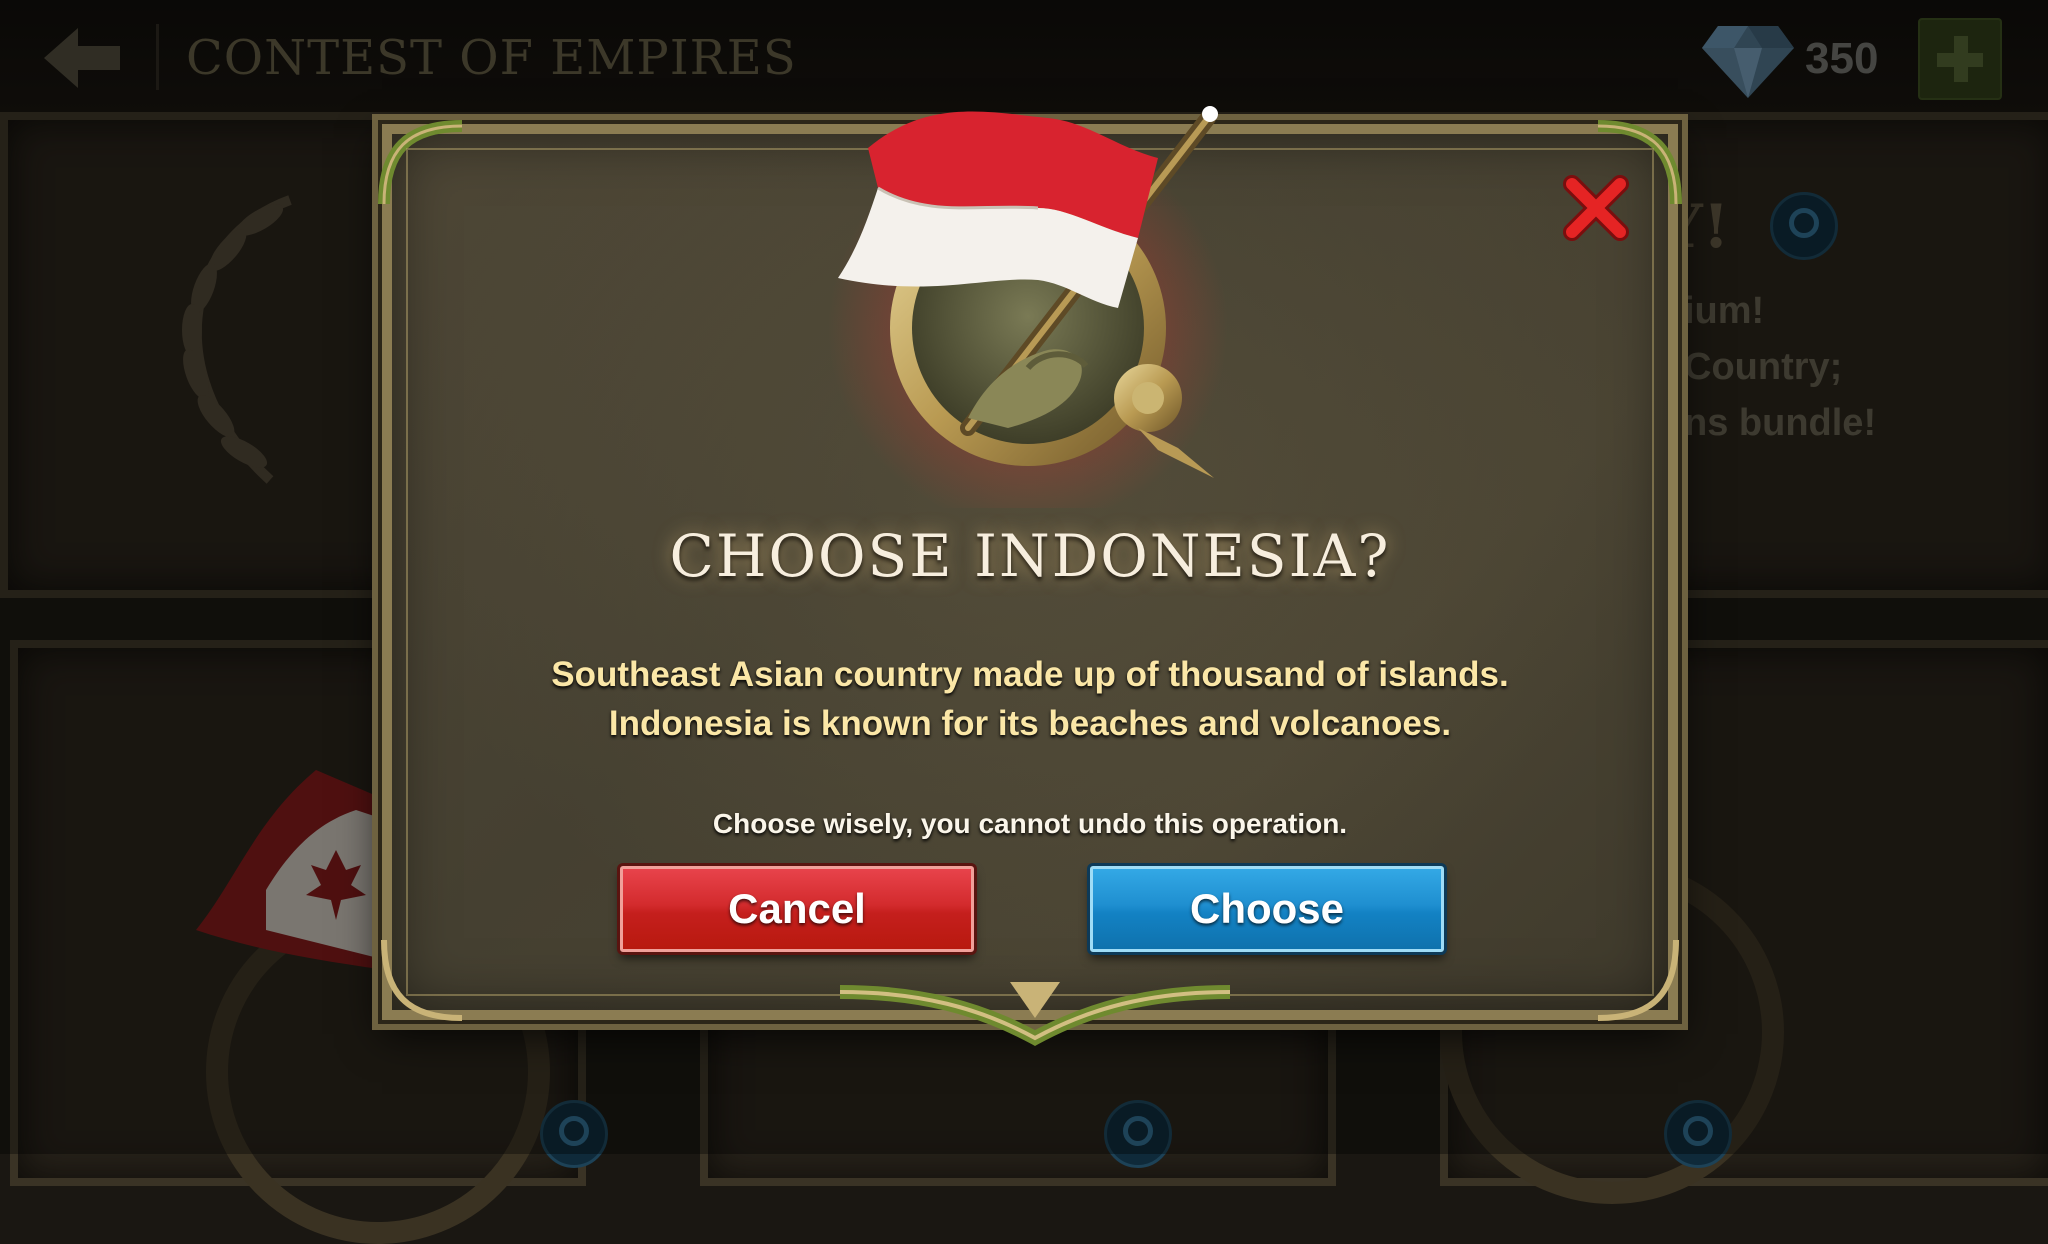  What do you see at coordinates (1035, 1014) in the screenshot?
I see `frame-ornament-icon` at bounding box center [1035, 1014].